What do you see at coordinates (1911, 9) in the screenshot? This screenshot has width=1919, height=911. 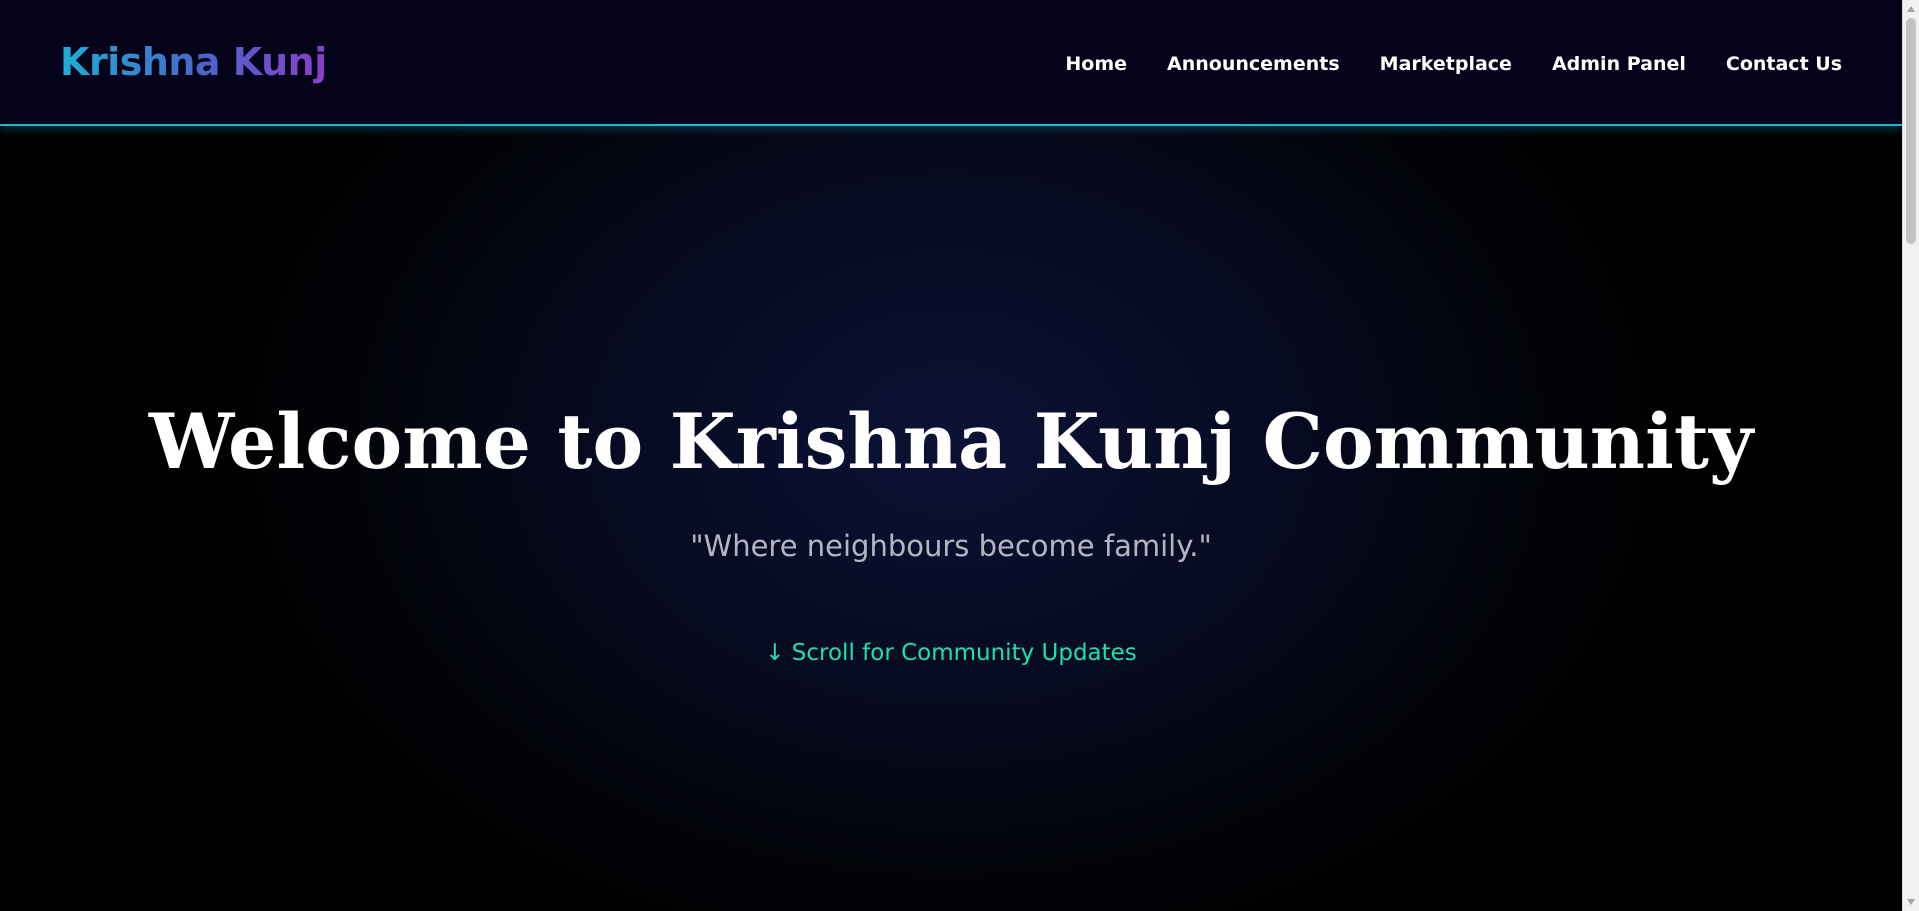 I see `scroll-up-arrow-icon` at bounding box center [1911, 9].